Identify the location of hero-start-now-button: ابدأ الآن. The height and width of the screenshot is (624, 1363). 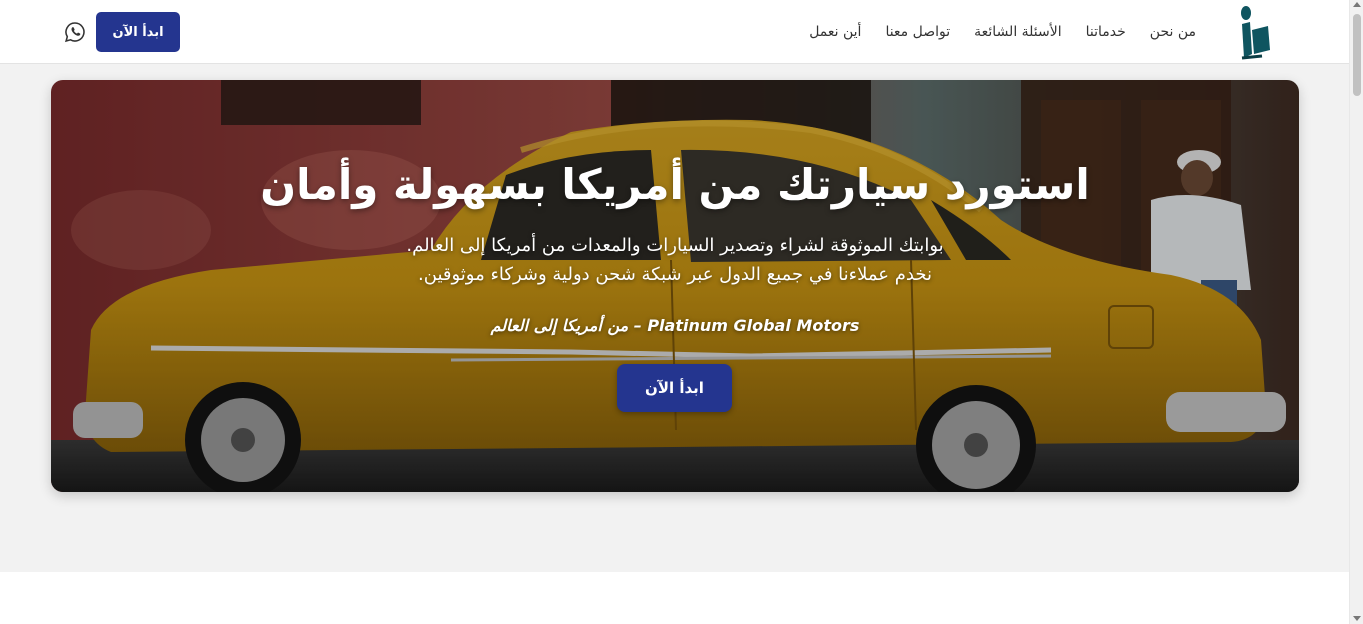
(674, 388).